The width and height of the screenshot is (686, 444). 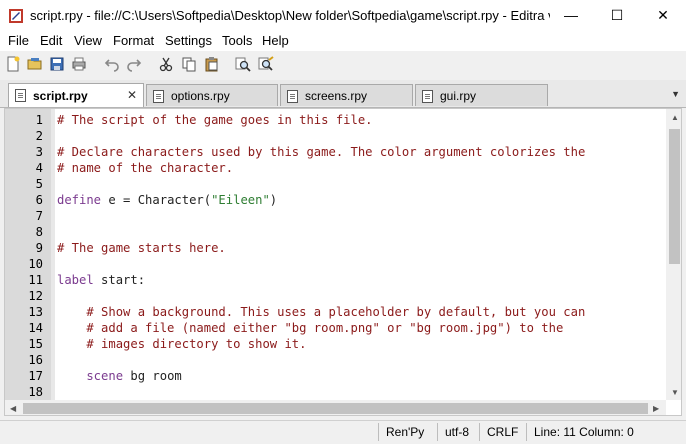 I want to click on line-number: 15, so click(x=35, y=344).